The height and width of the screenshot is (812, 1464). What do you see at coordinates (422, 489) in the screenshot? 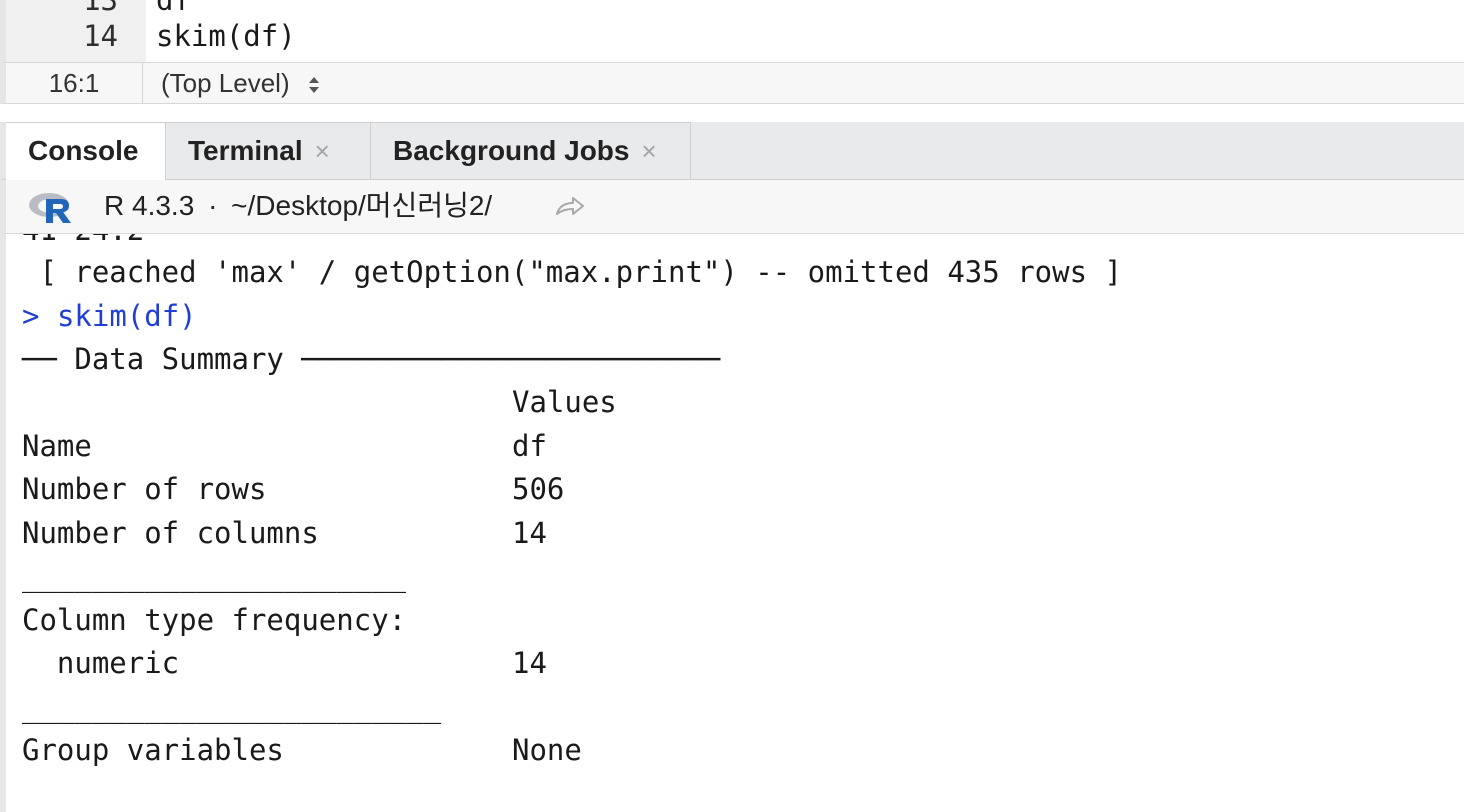
I see `summary-row: Number of rows 506` at bounding box center [422, 489].